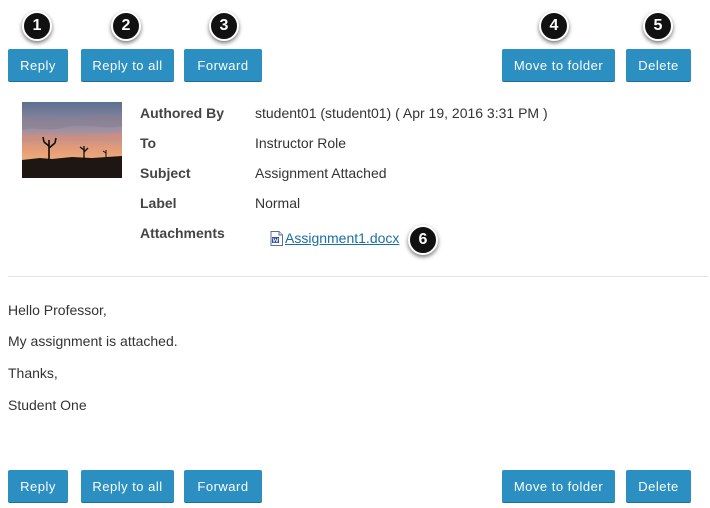 This screenshot has width=710, height=508. Describe the element at coordinates (223, 486) in the screenshot. I see `forward-button-bottom: Forward` at that location.